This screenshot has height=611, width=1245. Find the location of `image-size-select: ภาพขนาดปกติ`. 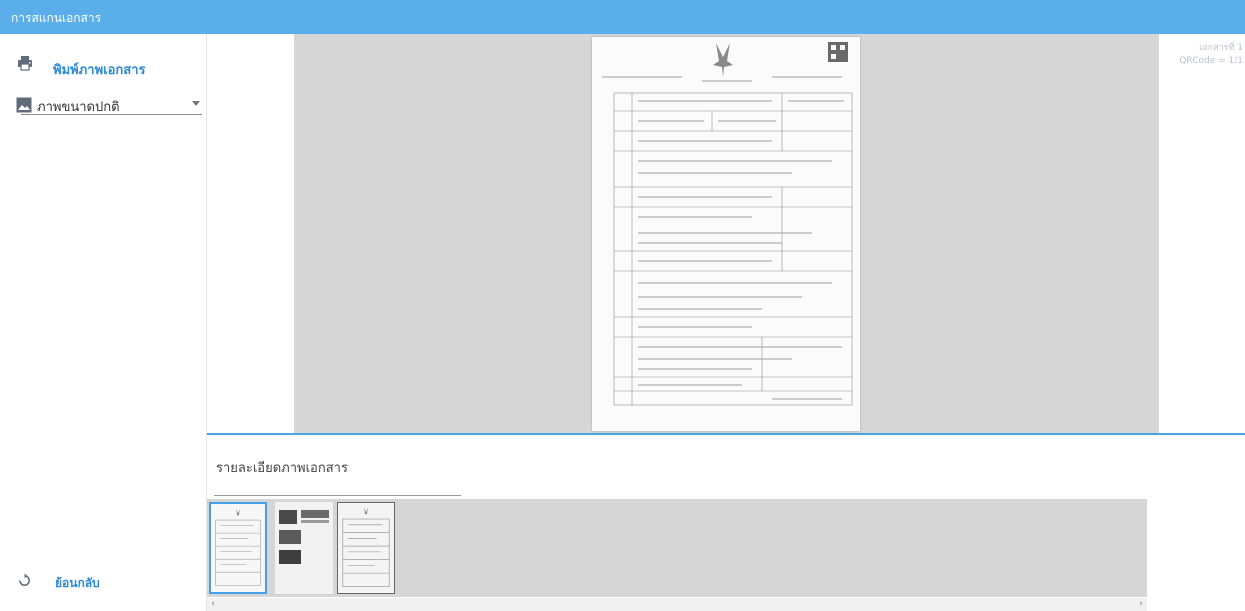

image-size-select: ภาพขนาดปกติ is located at coordinates (109, 105).